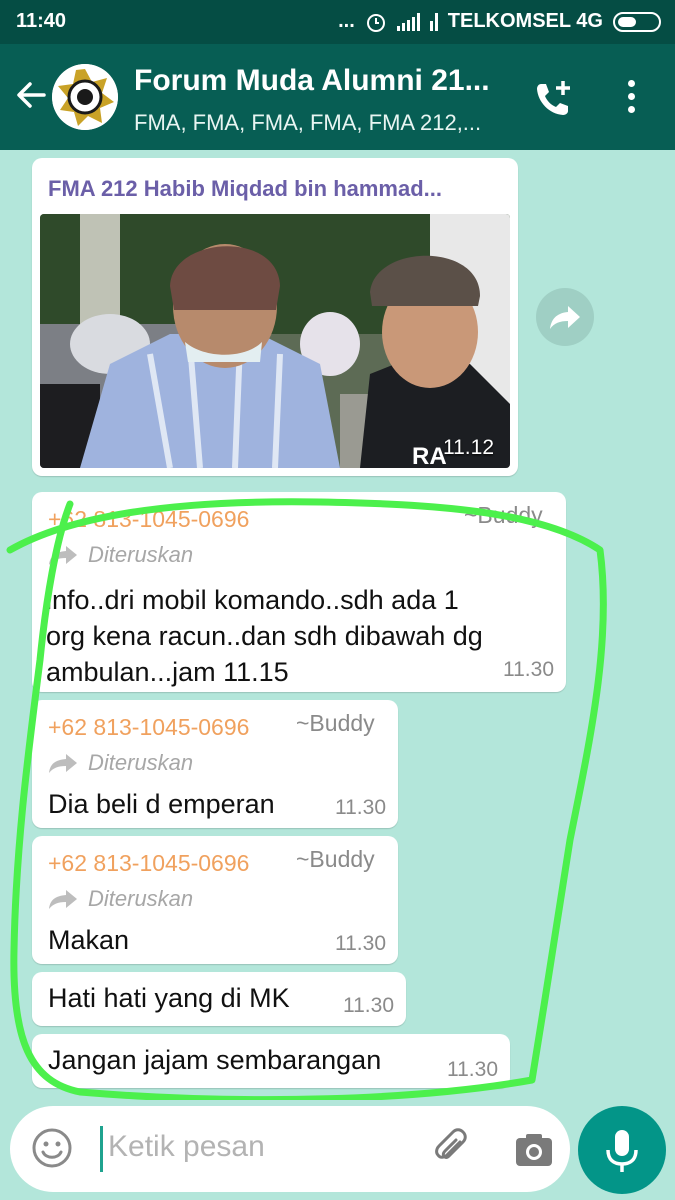 This screenshot has height=1200, width=675. Describe the element at coordinates (89, 940) in the screenshot. I see `message-text: Makan` at that location.